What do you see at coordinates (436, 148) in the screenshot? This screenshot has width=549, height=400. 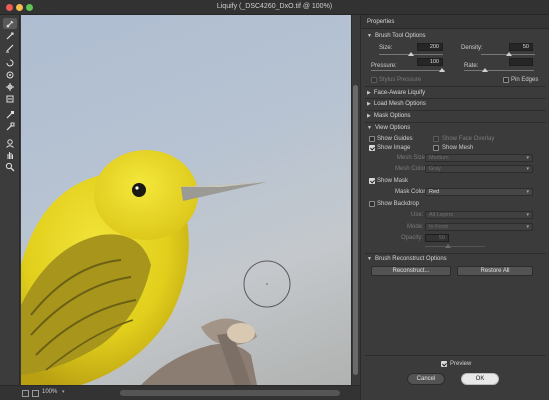 I see `show-mesh-checkbox` at bounding box center [436, 148].